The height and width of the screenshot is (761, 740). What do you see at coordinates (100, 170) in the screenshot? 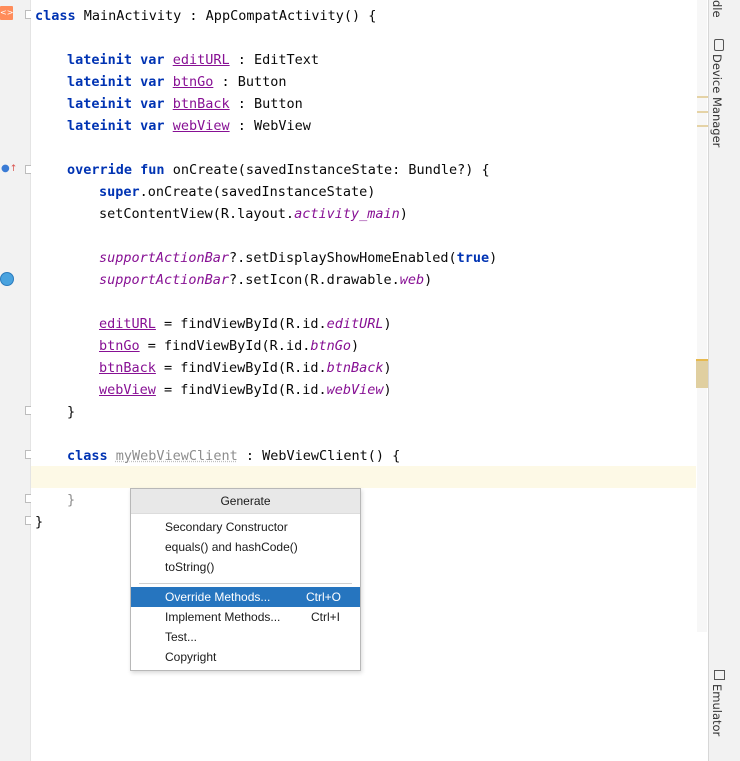
I see `keyword: override` at bounding box center [100, 170].